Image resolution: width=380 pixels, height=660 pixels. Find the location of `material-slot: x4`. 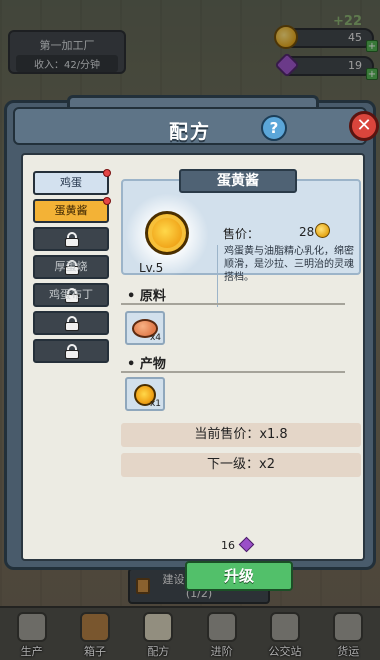

material-slot: x4 is located at coordinates (145, 328).